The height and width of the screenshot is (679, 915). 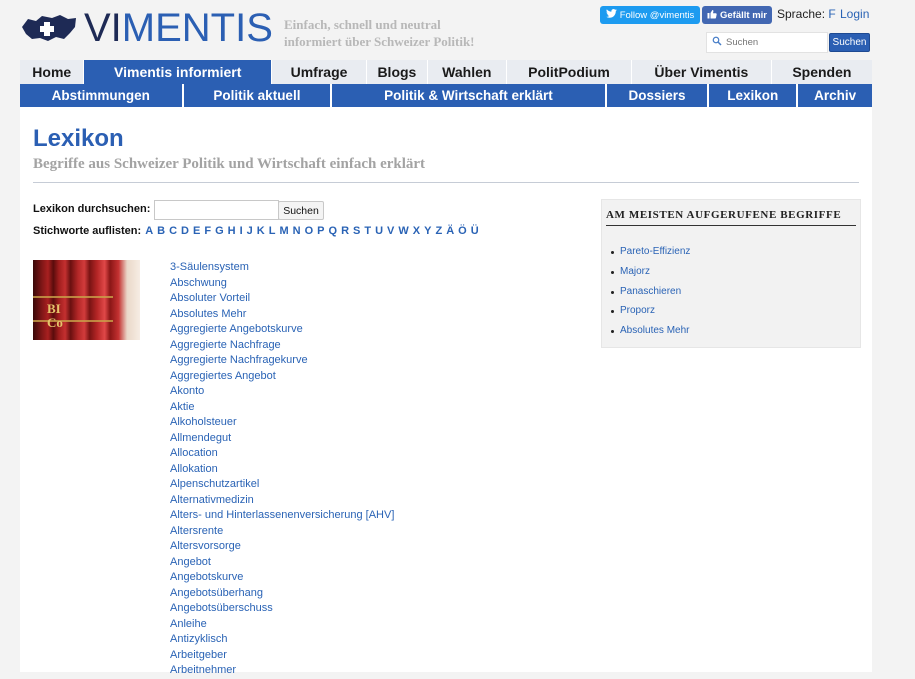 What do you see at coordinates (149, 231) in the screenshot?
I see `letter-link: A` at bounding box center [149, 231].